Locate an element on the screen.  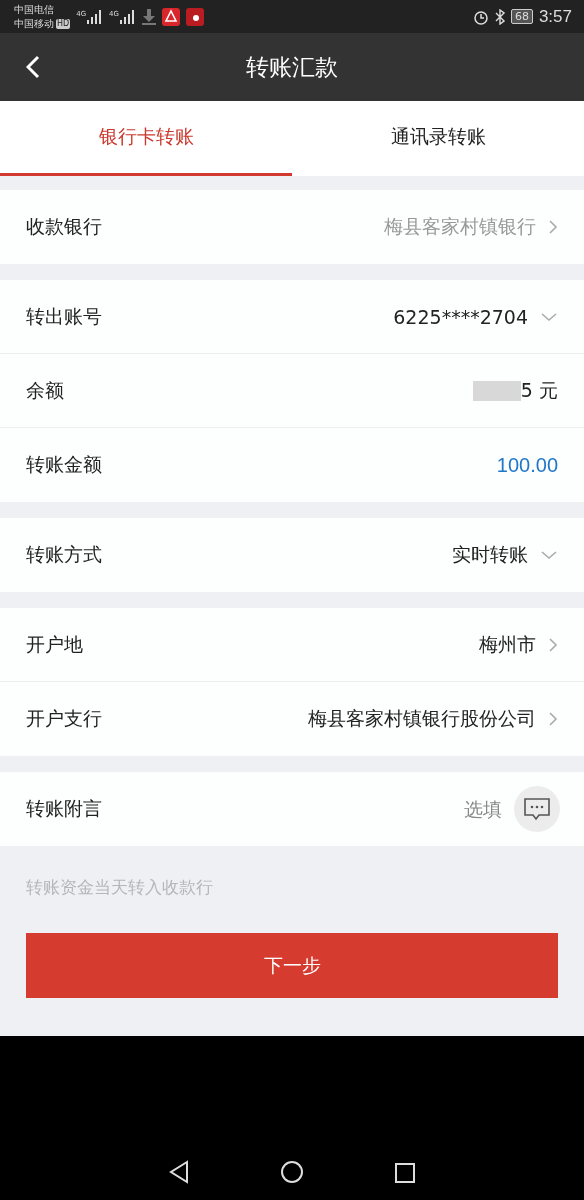
form-row: 开户地 梅州市 is located at coordinates (292, 645).